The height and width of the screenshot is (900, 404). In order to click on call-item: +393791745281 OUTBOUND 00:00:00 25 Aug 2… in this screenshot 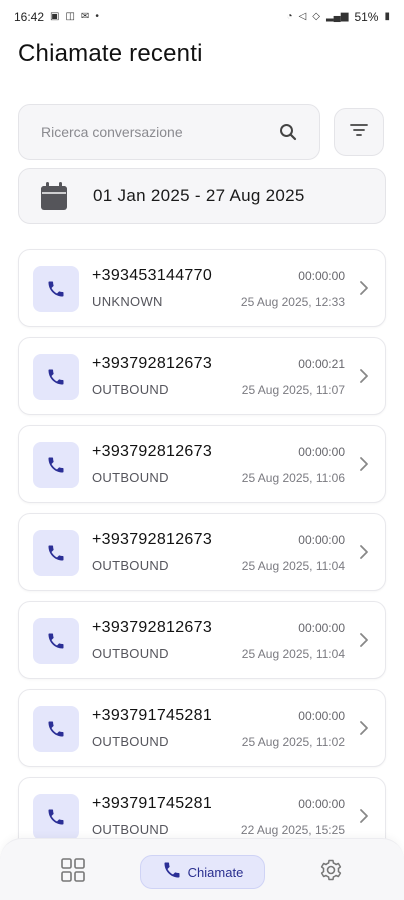, I will do `click(202, 728)`.